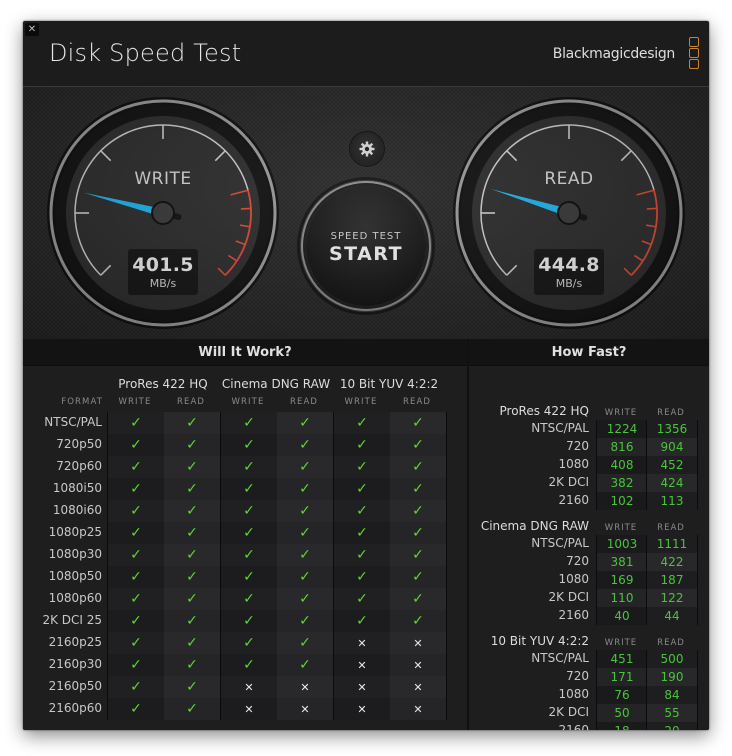  Describe the element at coordinates (672, 726) in the screenshot. I see `read-speed-value: 20` at that location.